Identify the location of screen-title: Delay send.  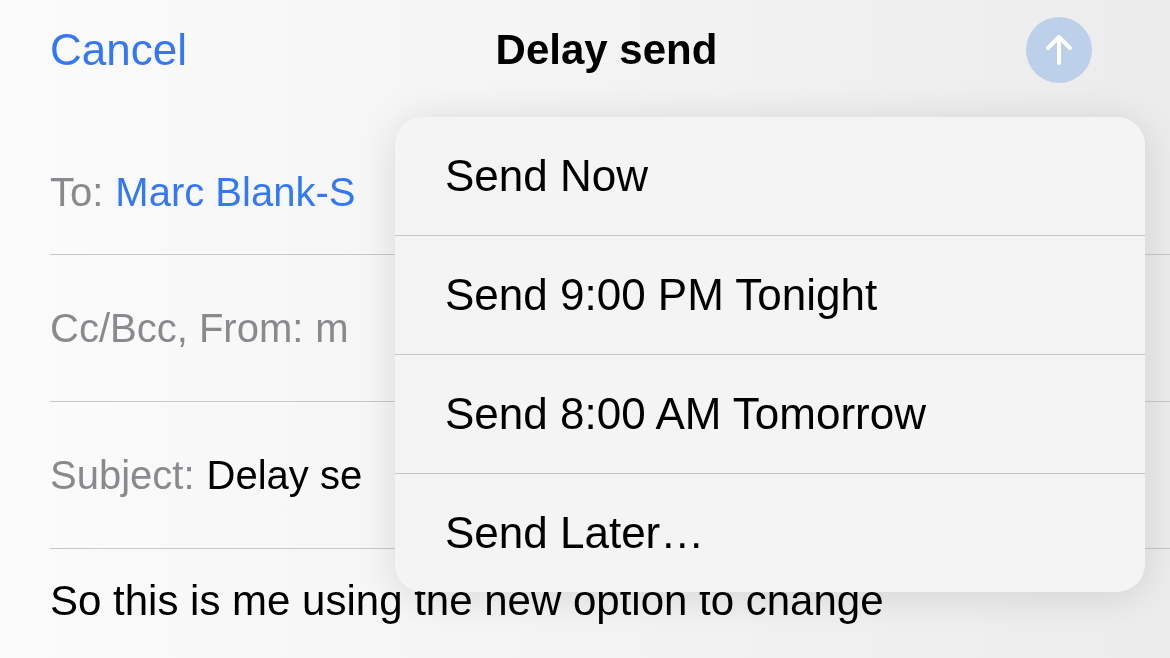
(606, 50).